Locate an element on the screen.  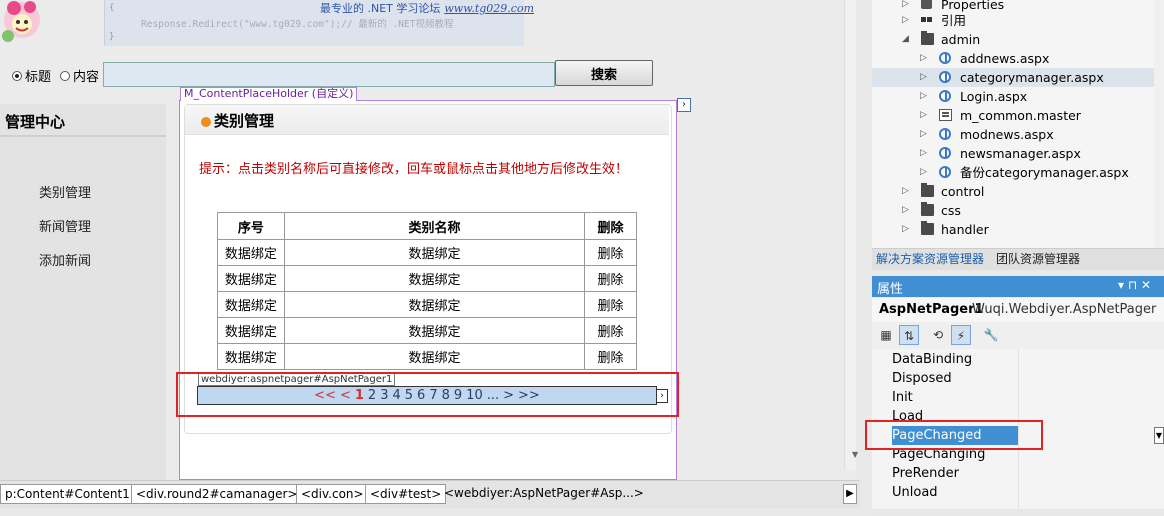
properties-view-icon: ⟲ is located at coordinates (938, 335).